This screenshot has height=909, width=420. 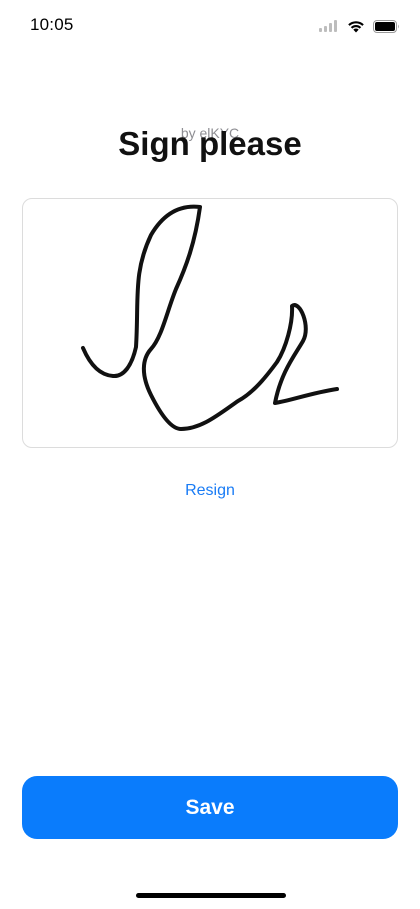 I want to click on status-bar: 10:05, so click(x=210, y=25).